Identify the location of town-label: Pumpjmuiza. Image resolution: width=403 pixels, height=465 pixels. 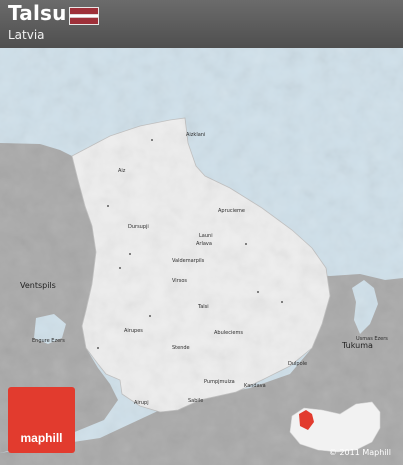
(219, 382).